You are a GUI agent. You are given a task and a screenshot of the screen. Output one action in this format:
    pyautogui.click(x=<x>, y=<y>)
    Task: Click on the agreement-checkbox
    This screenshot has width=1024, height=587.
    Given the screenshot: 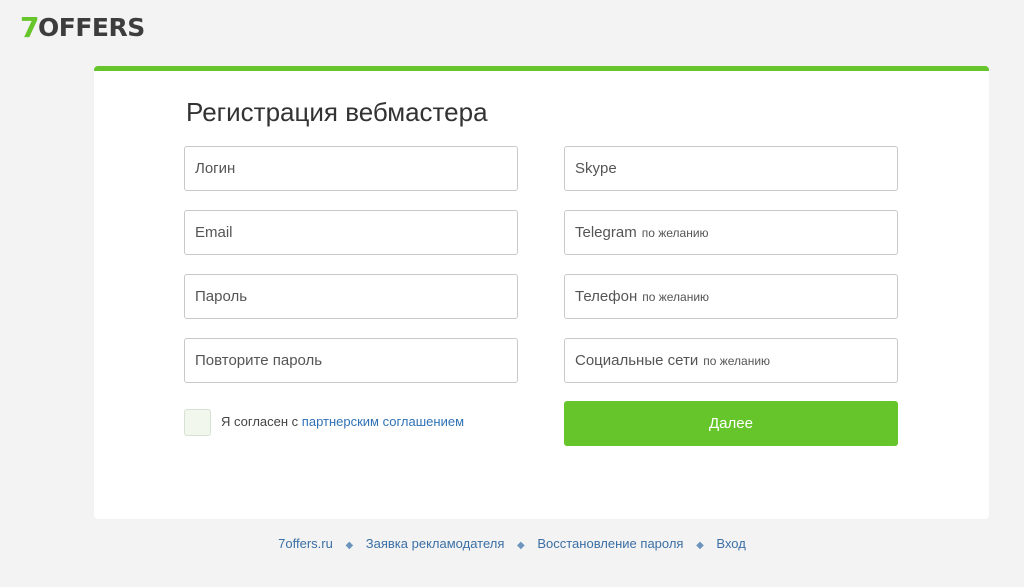 What is the action you would take?
    pyautogui.click(x=197, y=422)
    